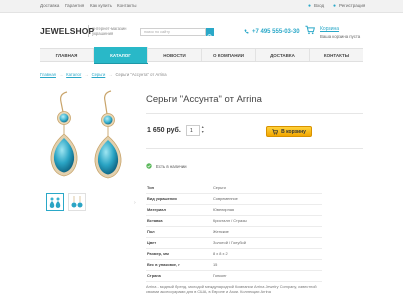 The height and width of the screenshot is (294, 403). I want to click on property-value: Современное, so click(267, 199).